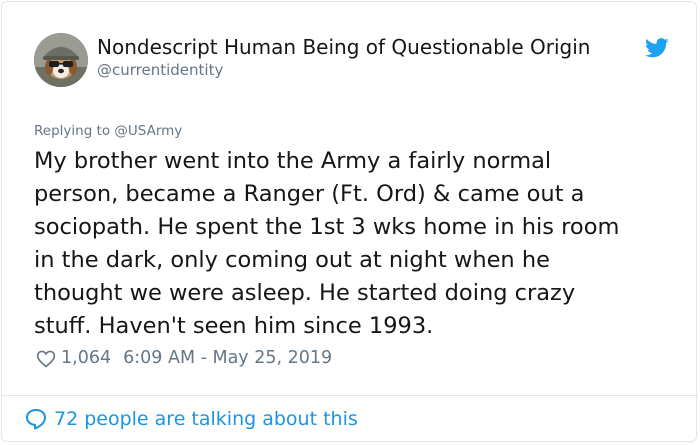  I want to click on dog-avatar-icon, so click(61, 60).